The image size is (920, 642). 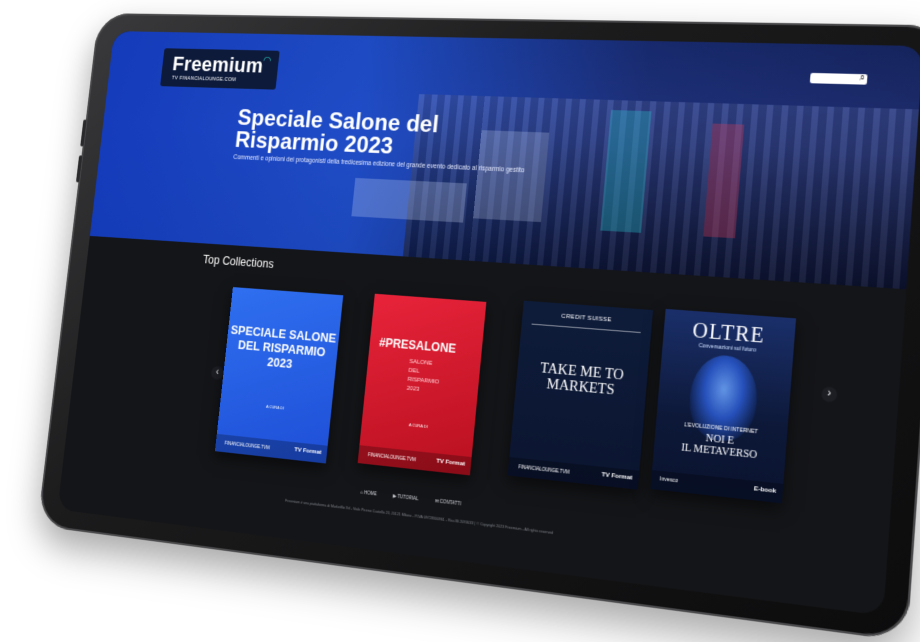 What do you see at coordinates (423, 375) in the screenshot?
I see `card-subtitle: SALONE DEL RISPARMIO 2023` at bounding box center [423, 375].